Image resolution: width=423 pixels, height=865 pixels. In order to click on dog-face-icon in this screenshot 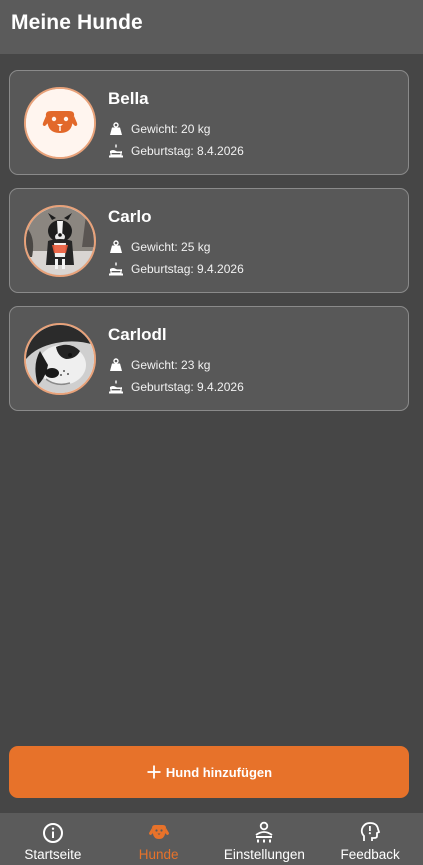, I will do `click(159, 833)`.